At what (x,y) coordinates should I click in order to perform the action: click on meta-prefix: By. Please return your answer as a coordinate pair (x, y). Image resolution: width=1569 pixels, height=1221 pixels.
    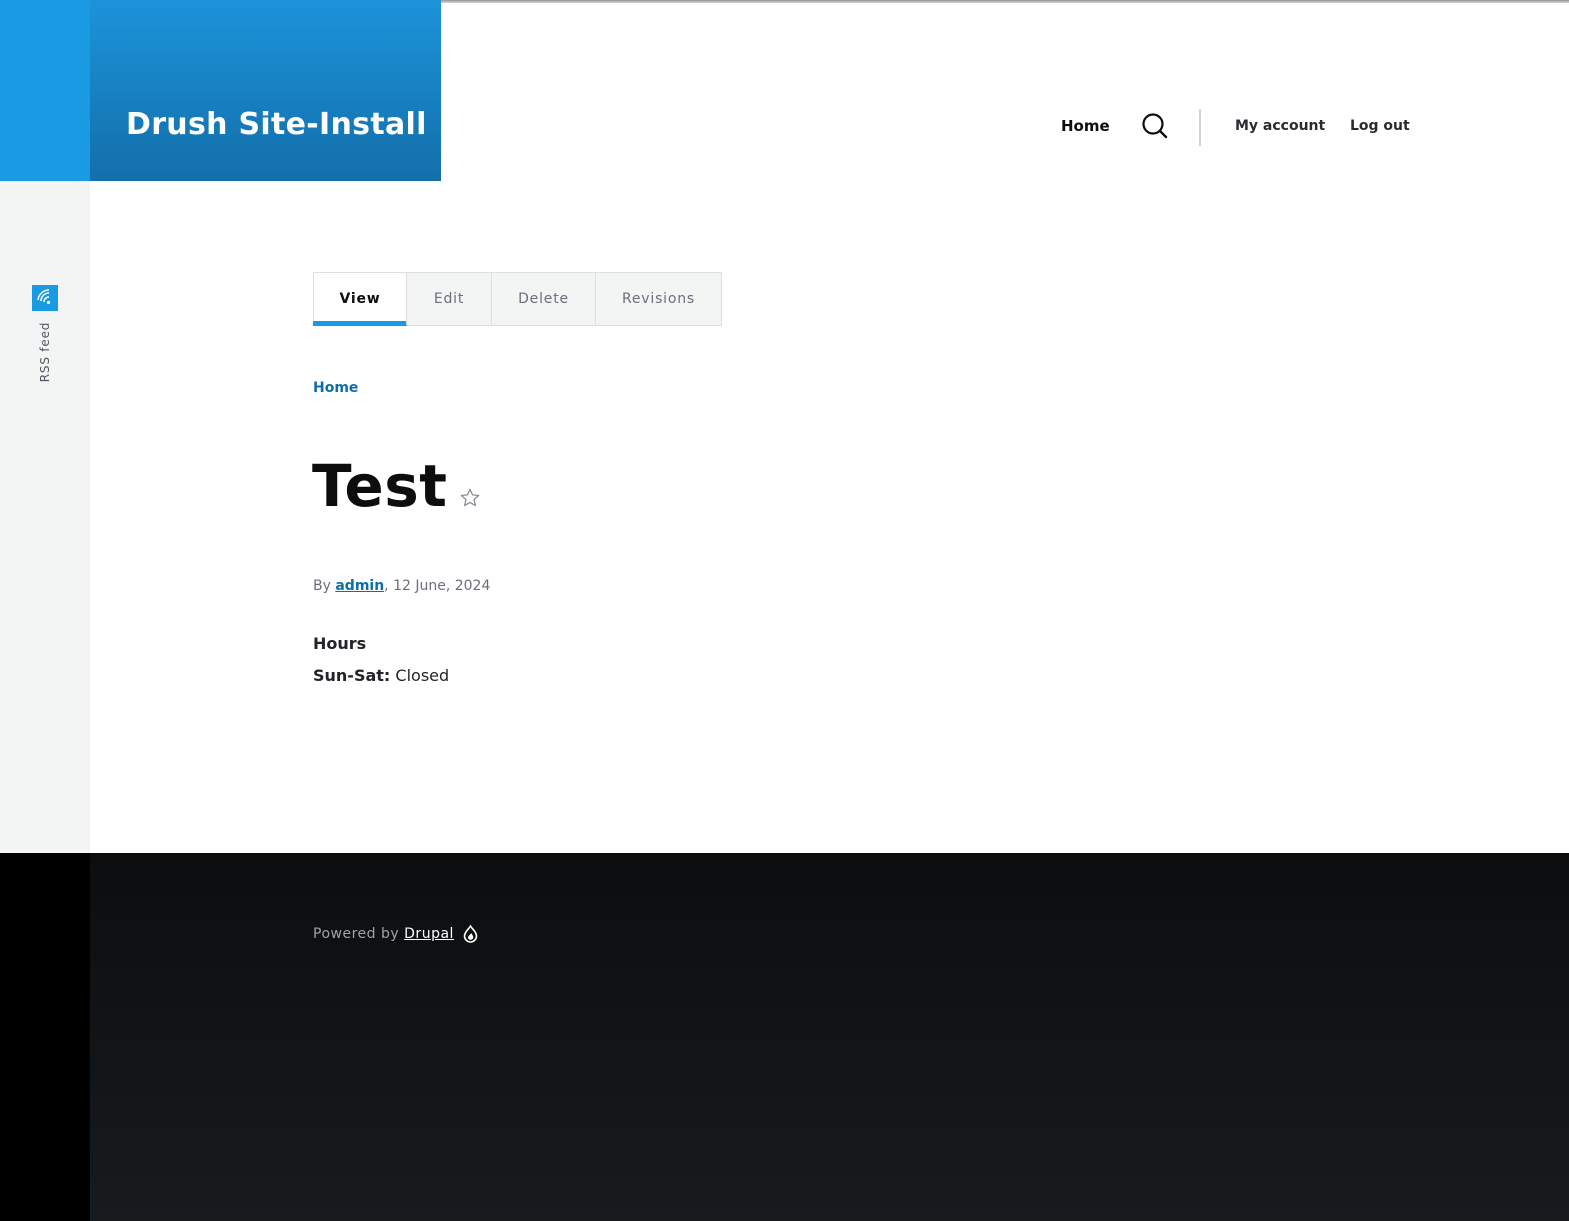
    Looking at the image, I should click on (322, 586).